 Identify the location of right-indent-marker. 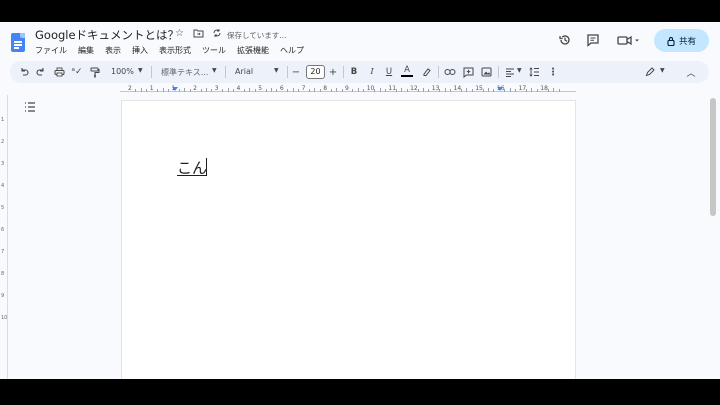
(500, 89).